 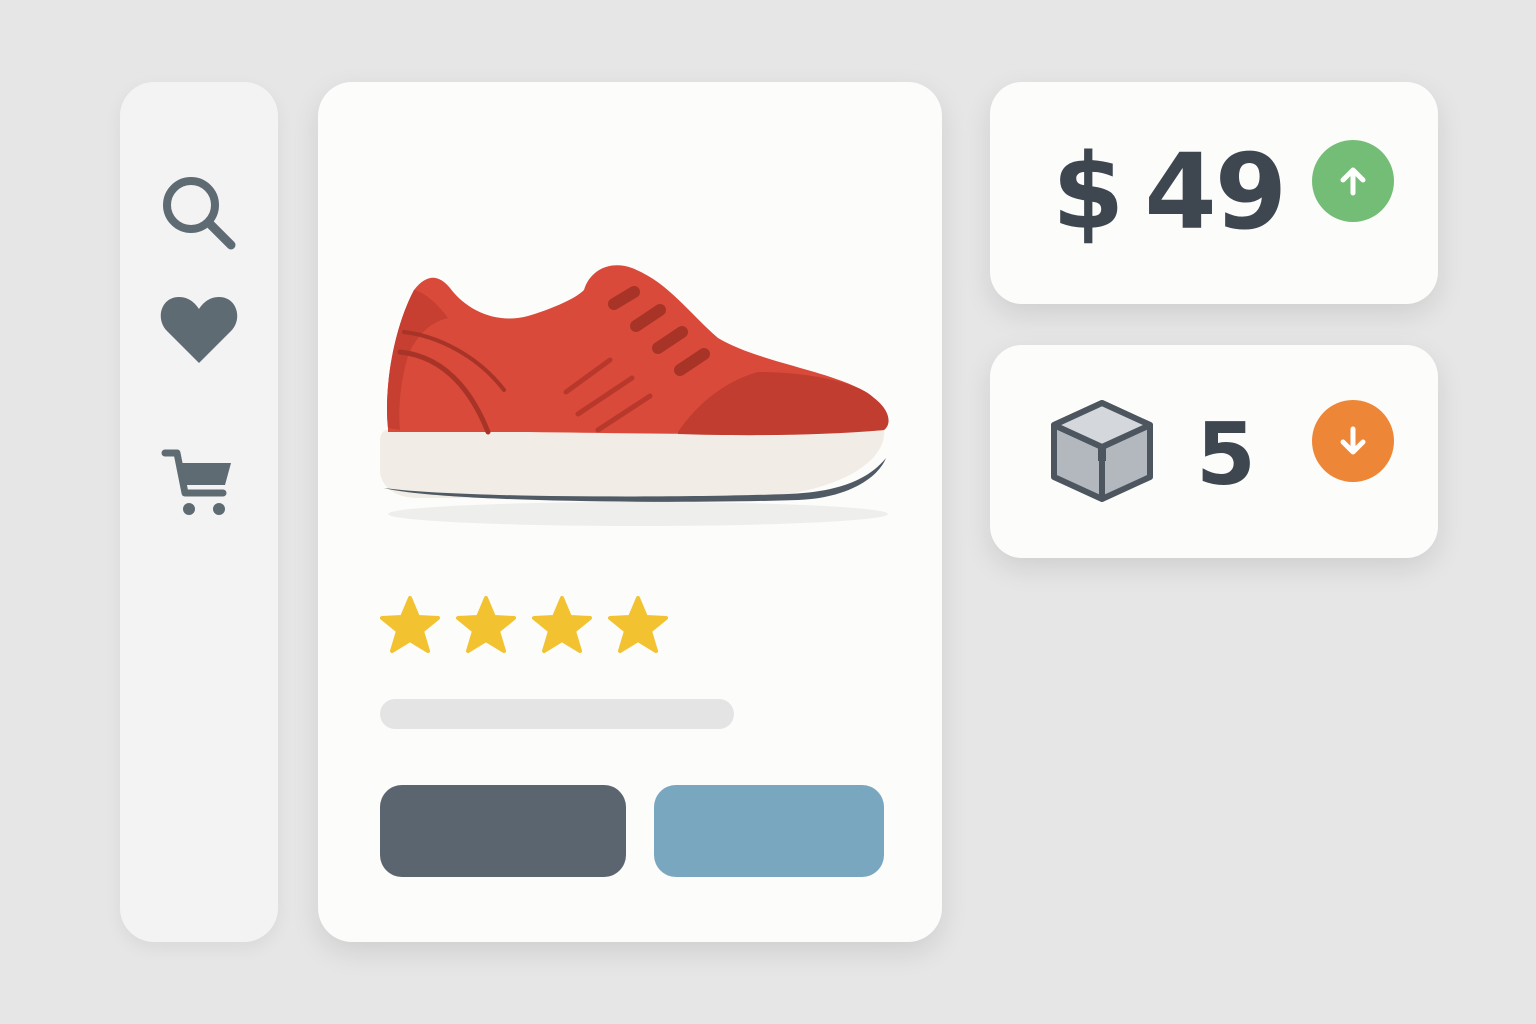 I want to click on stock-trend-badge, so click(x=1353, y=441).